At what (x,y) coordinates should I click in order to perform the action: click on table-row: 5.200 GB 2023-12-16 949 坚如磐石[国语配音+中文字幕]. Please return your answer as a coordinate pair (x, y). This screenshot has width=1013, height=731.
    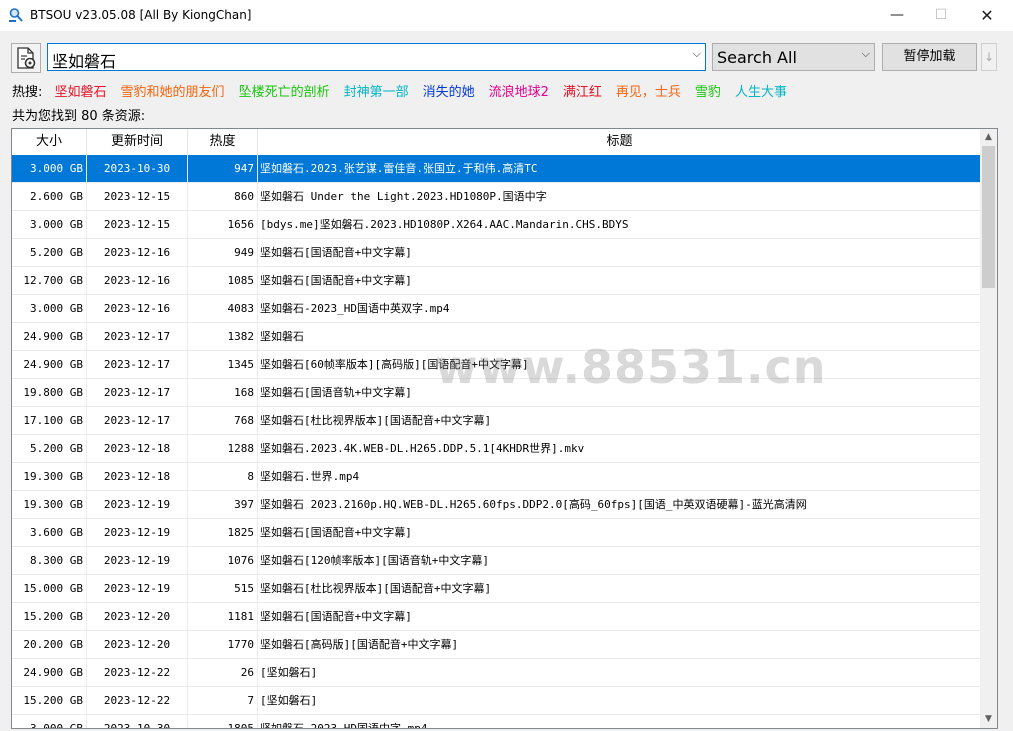
    Looking at the image, I should click on (496, 253).